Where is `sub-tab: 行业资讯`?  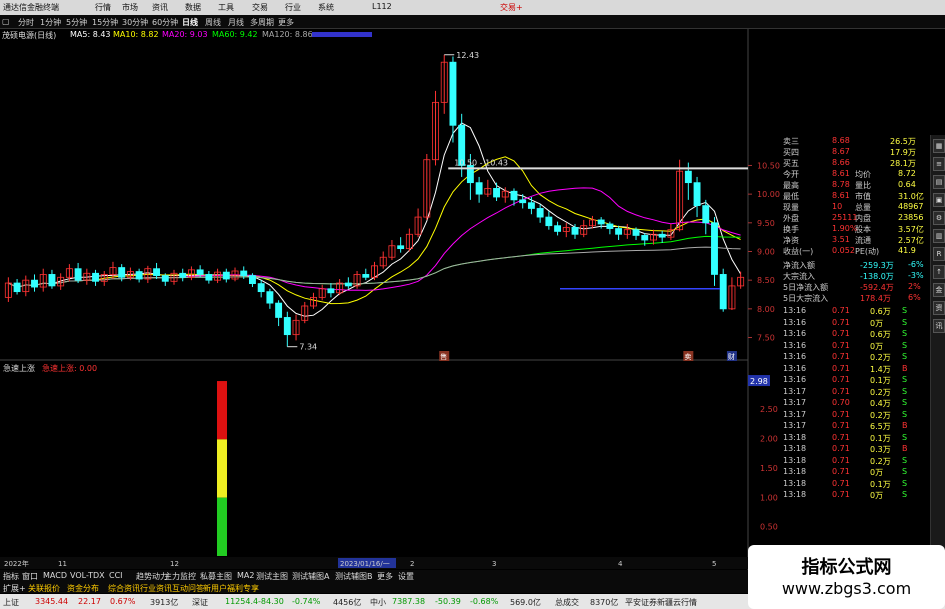
sub-tab: 行业资讯 is located at coordinates (156, 588).